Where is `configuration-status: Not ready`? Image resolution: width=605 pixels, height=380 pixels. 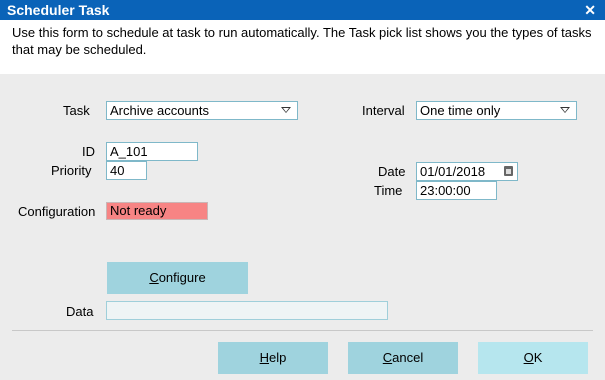 configuration-status: Not ready is located at coordinates (157, 211).